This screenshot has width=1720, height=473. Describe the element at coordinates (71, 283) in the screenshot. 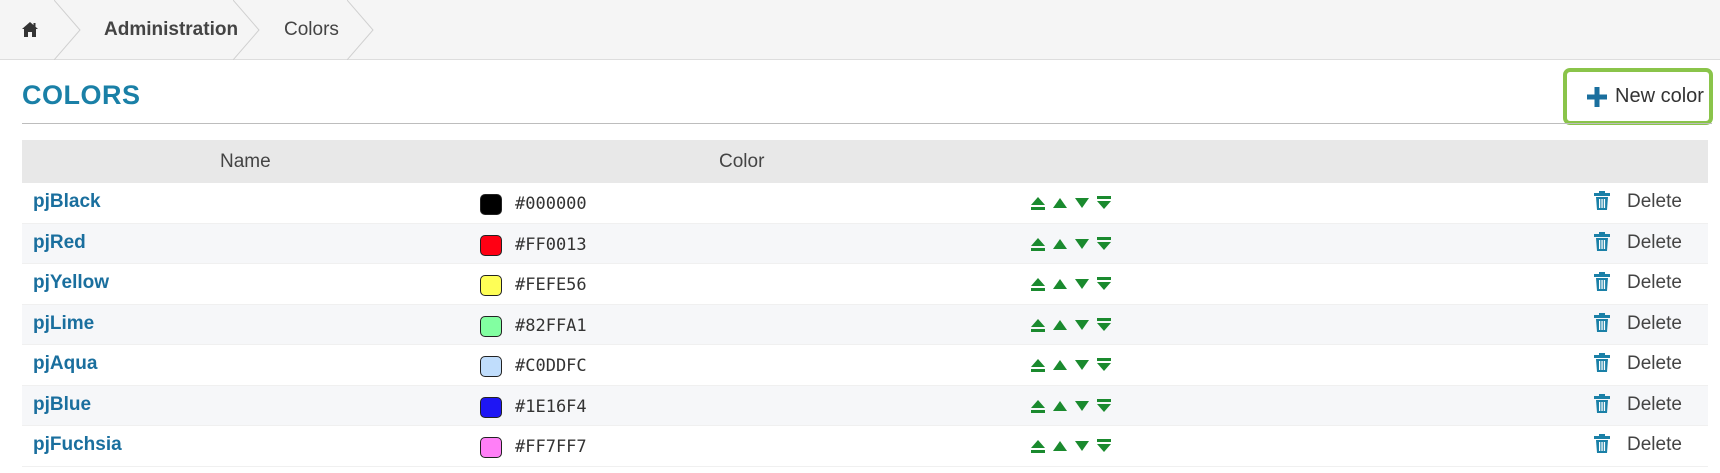

I see `color-name-link: pjYellow` at that location.